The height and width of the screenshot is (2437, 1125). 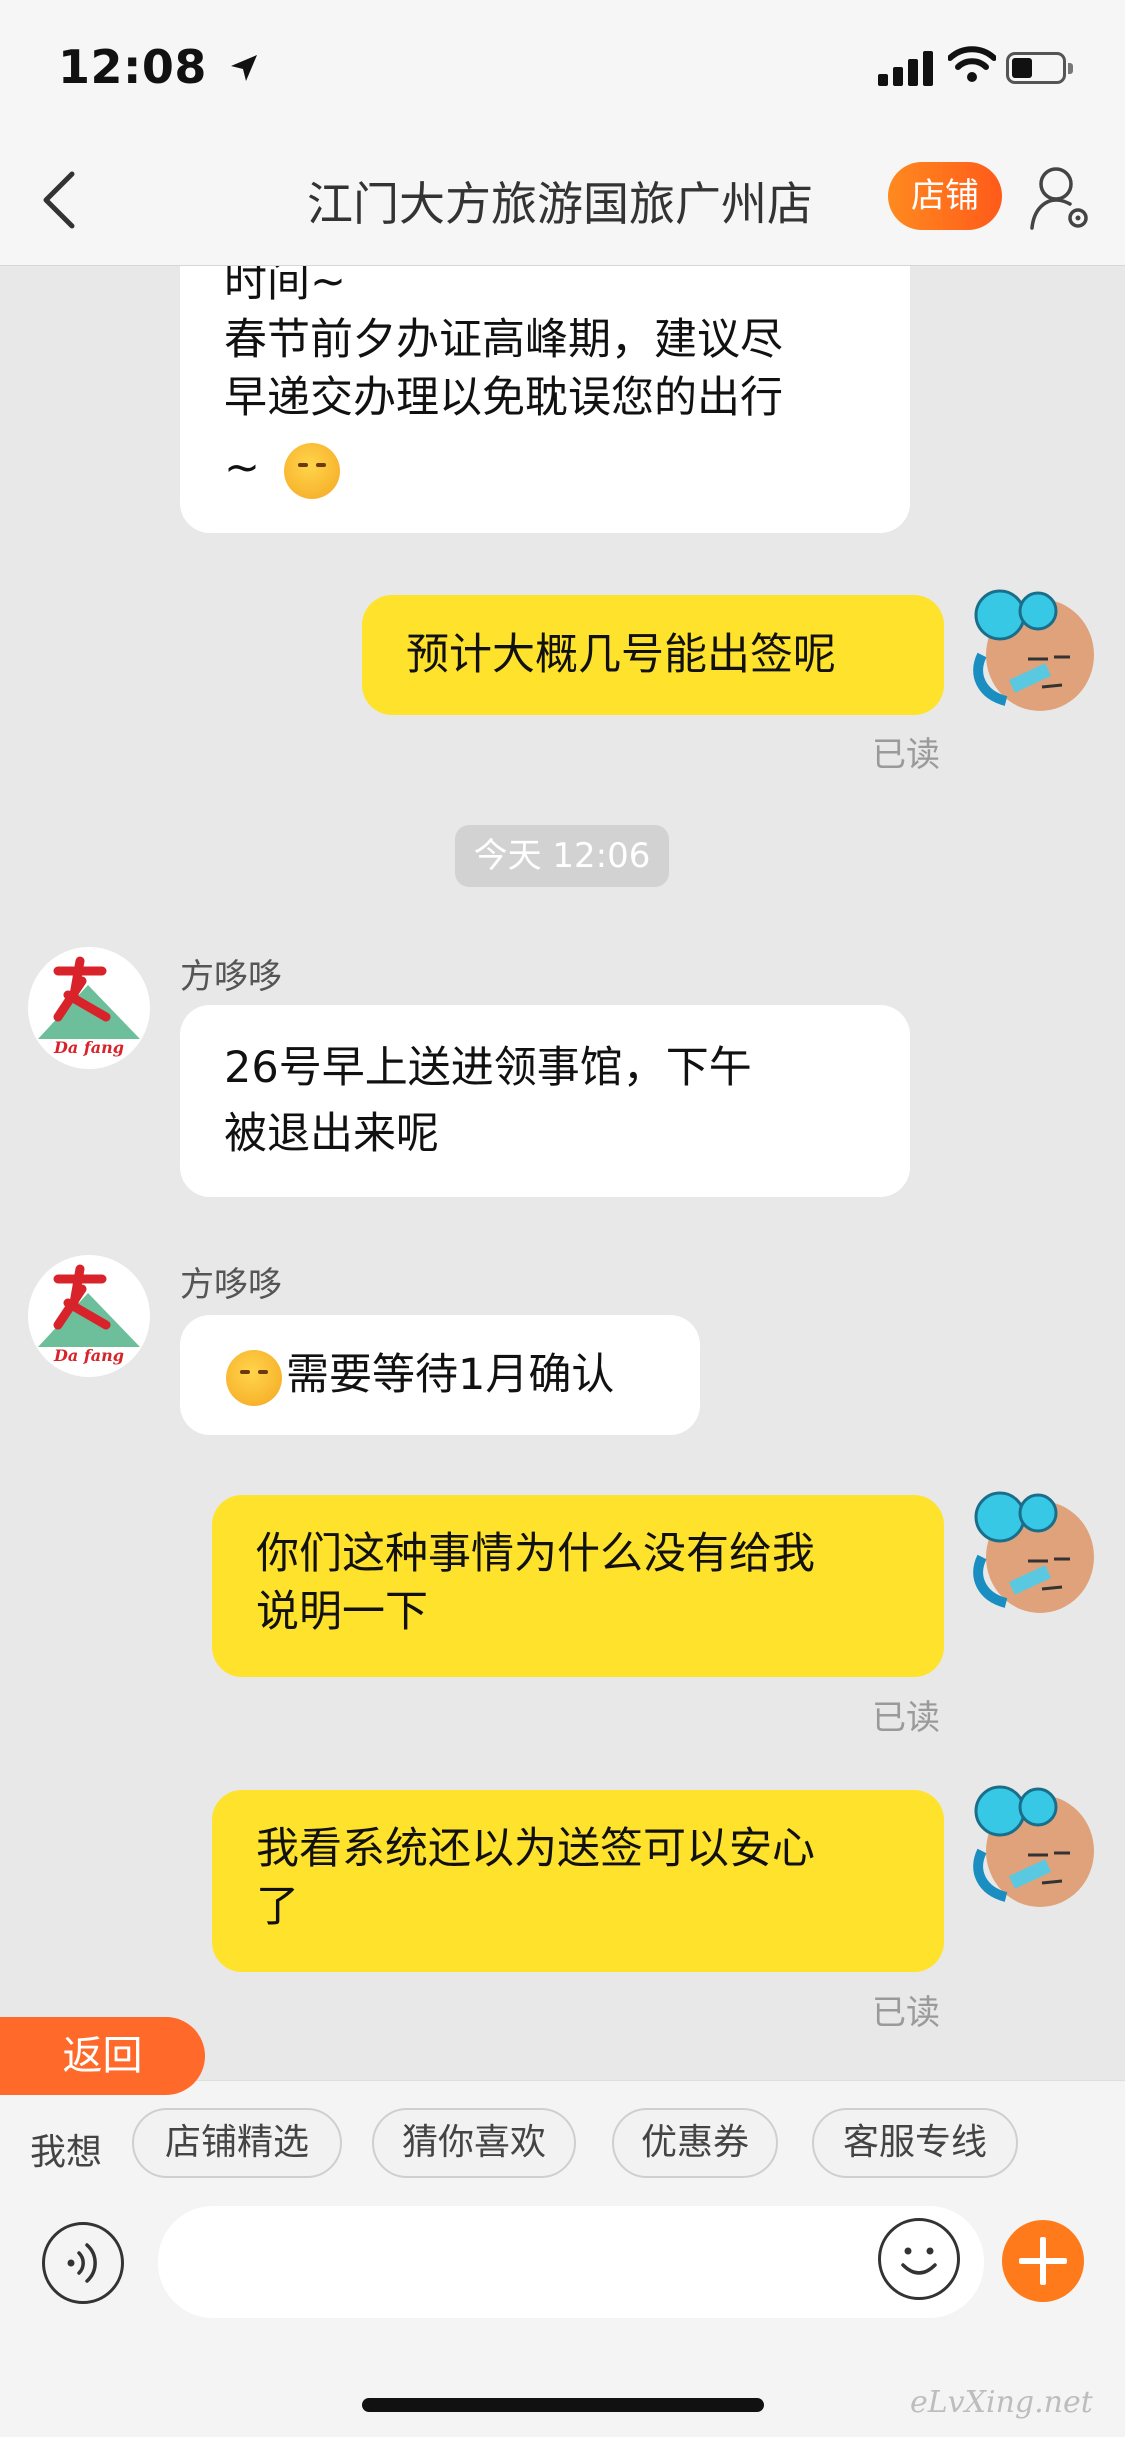 I want to click on emoji-icon, so click(x=919, y=2259).